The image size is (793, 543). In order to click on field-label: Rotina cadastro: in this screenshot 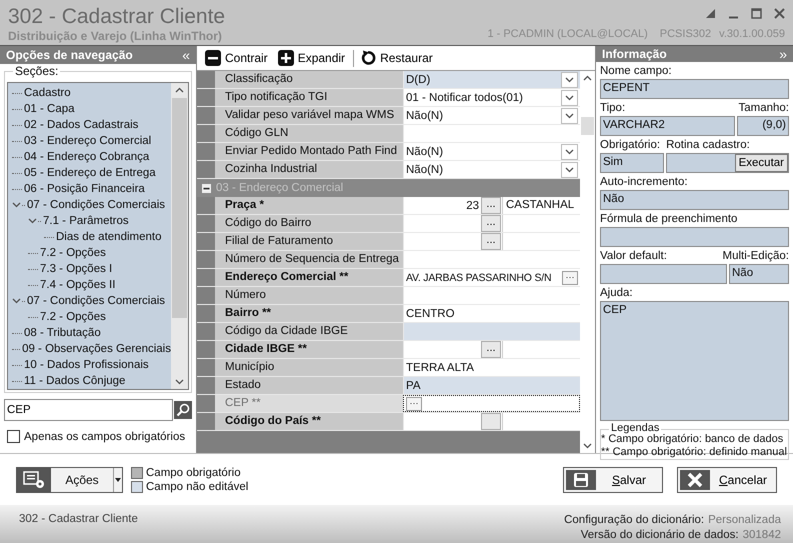, I will do `click(708, 146)`.